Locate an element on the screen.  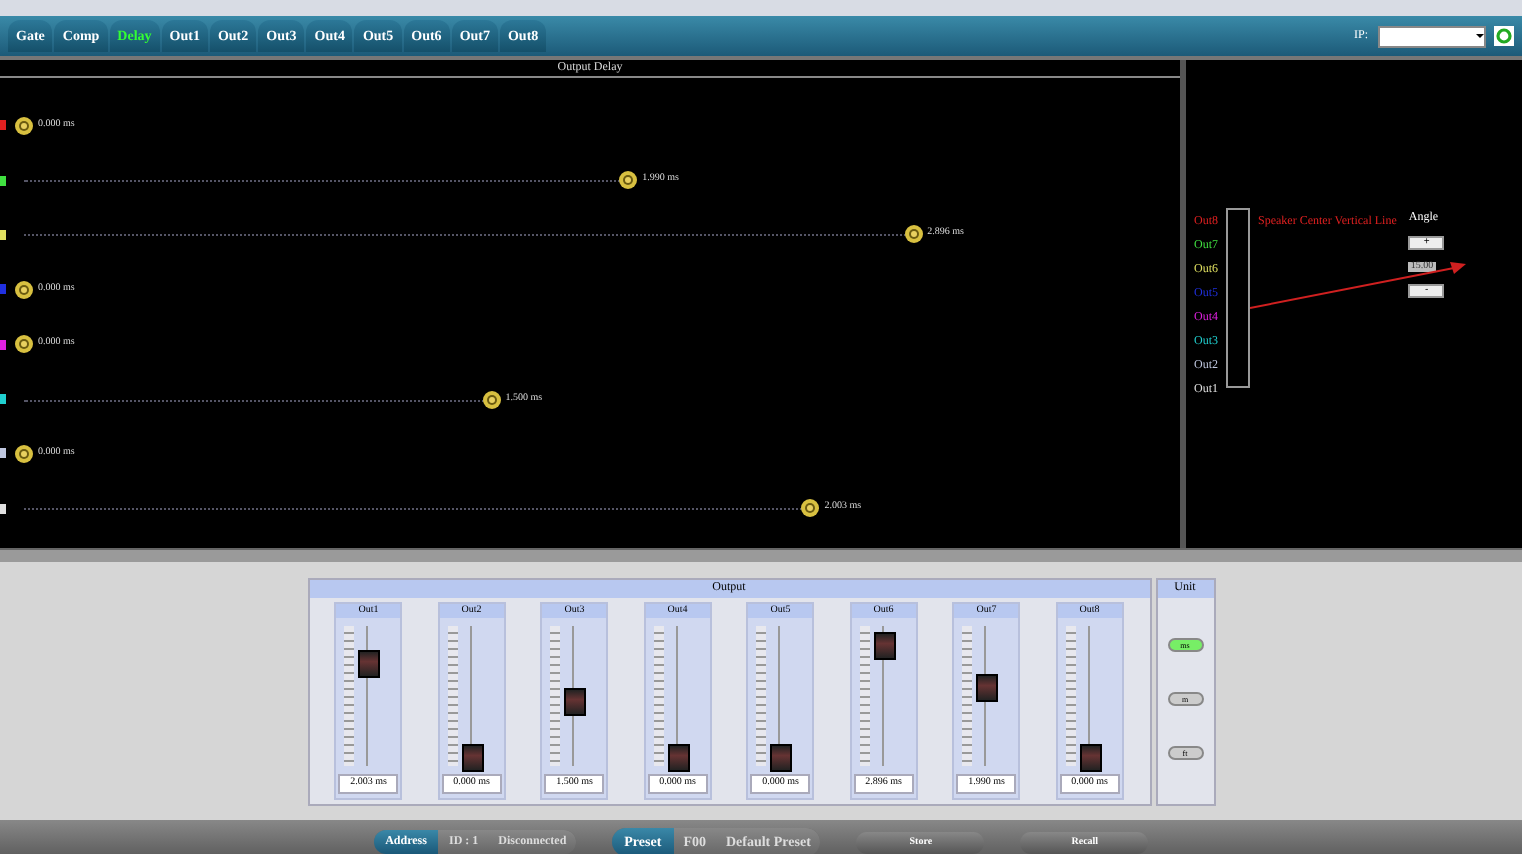
ip-dropdown is located at coordinates (1432, 36).